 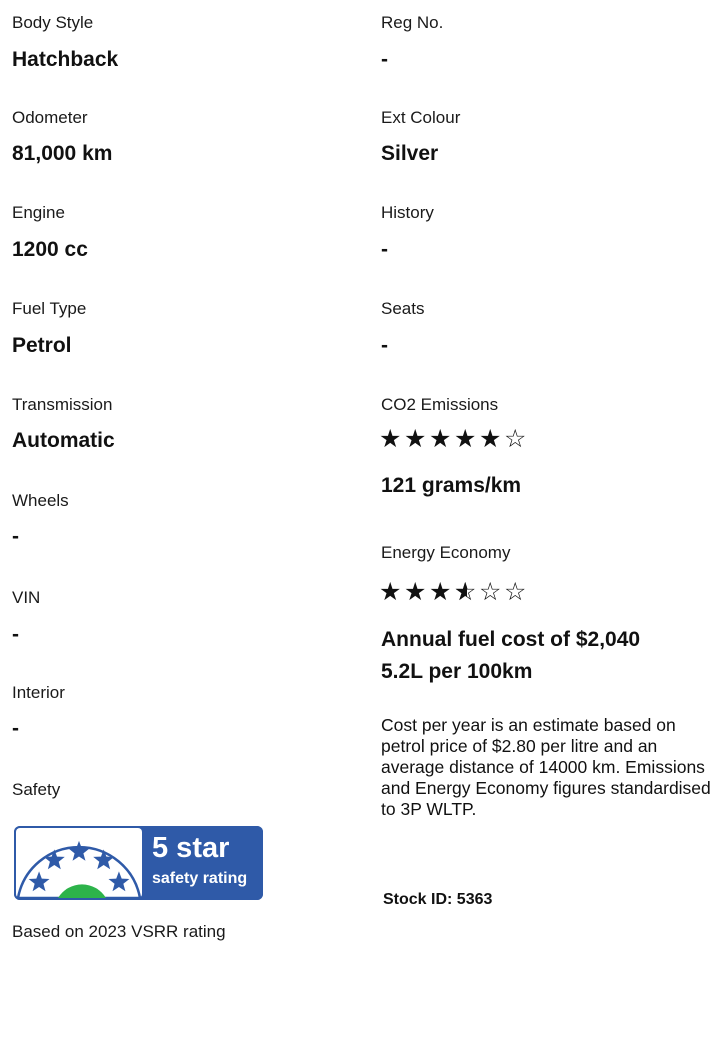 What do you see at coordinates (119, 931) in the screenshot?
I see `safety-based-on: Based on 2023 VSRR rating` at bounding box center [119, 931].